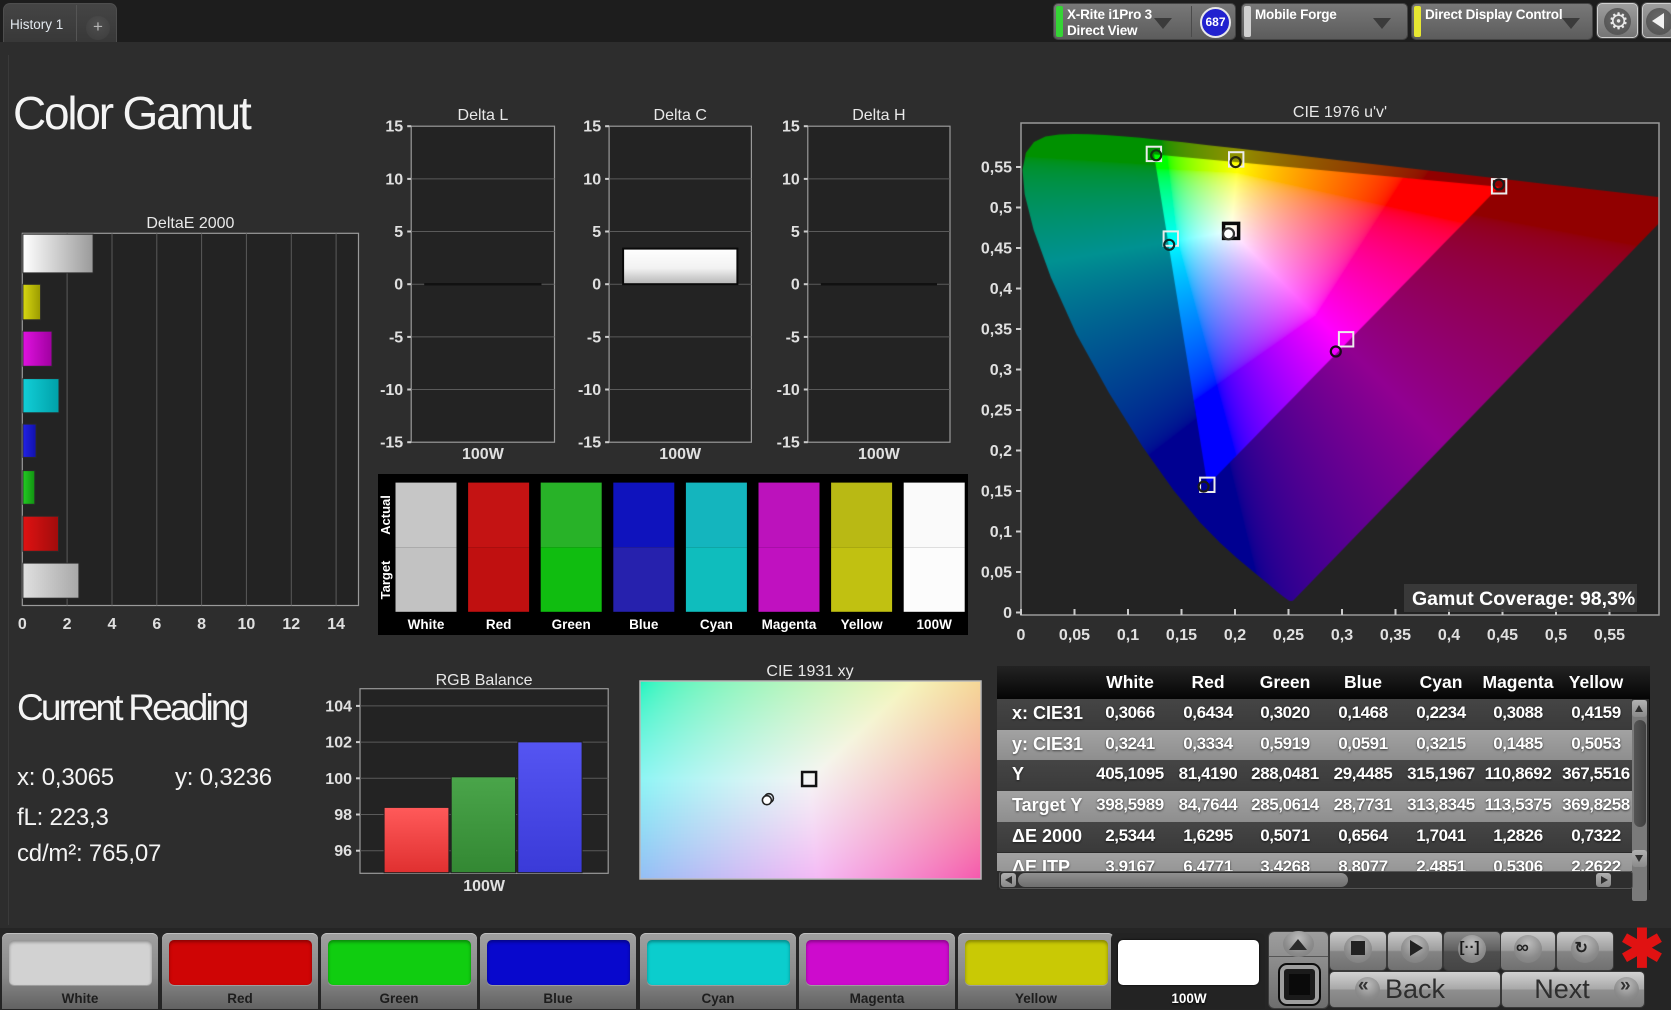 The height and width of the screenshot is (1010, 1671). What do you see at coordinates (338, 743) in the screenshot?
I see `svg-text: 102` at bounding box center [338, 743].